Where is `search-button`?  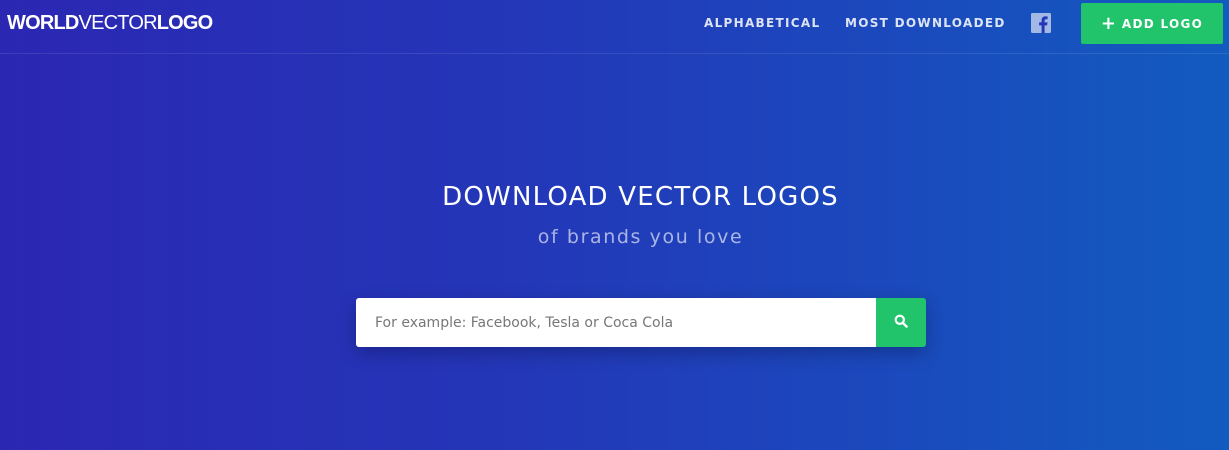
search-button is located at coordinates (901, 322).